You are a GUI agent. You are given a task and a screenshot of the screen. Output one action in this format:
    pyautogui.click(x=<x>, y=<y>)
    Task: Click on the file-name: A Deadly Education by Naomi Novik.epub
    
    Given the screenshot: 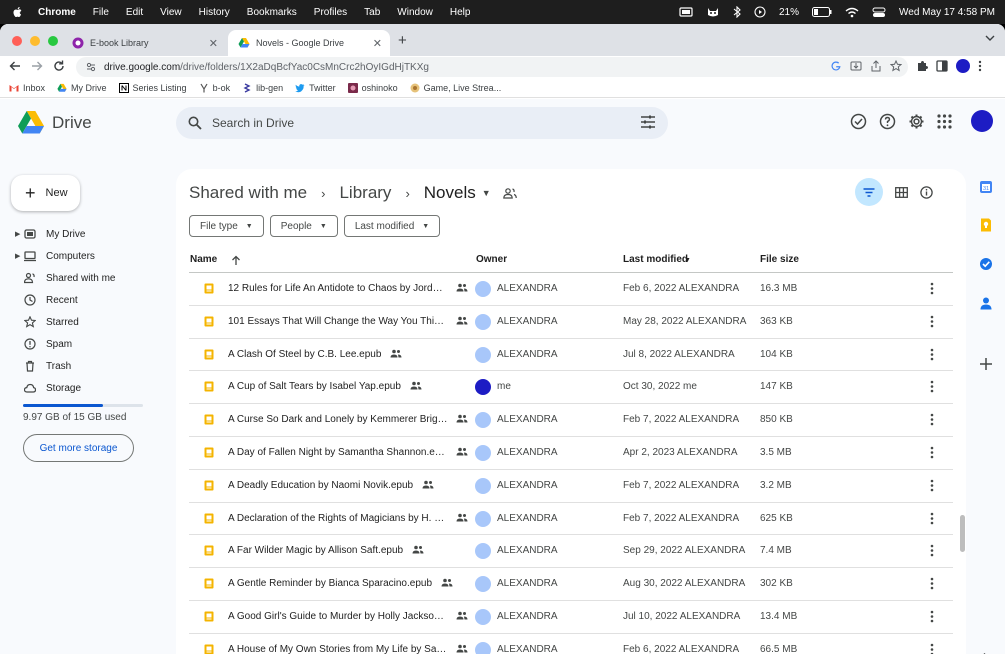 What is the action you would take?
    pyautogui.click(x=320, y=485)
    